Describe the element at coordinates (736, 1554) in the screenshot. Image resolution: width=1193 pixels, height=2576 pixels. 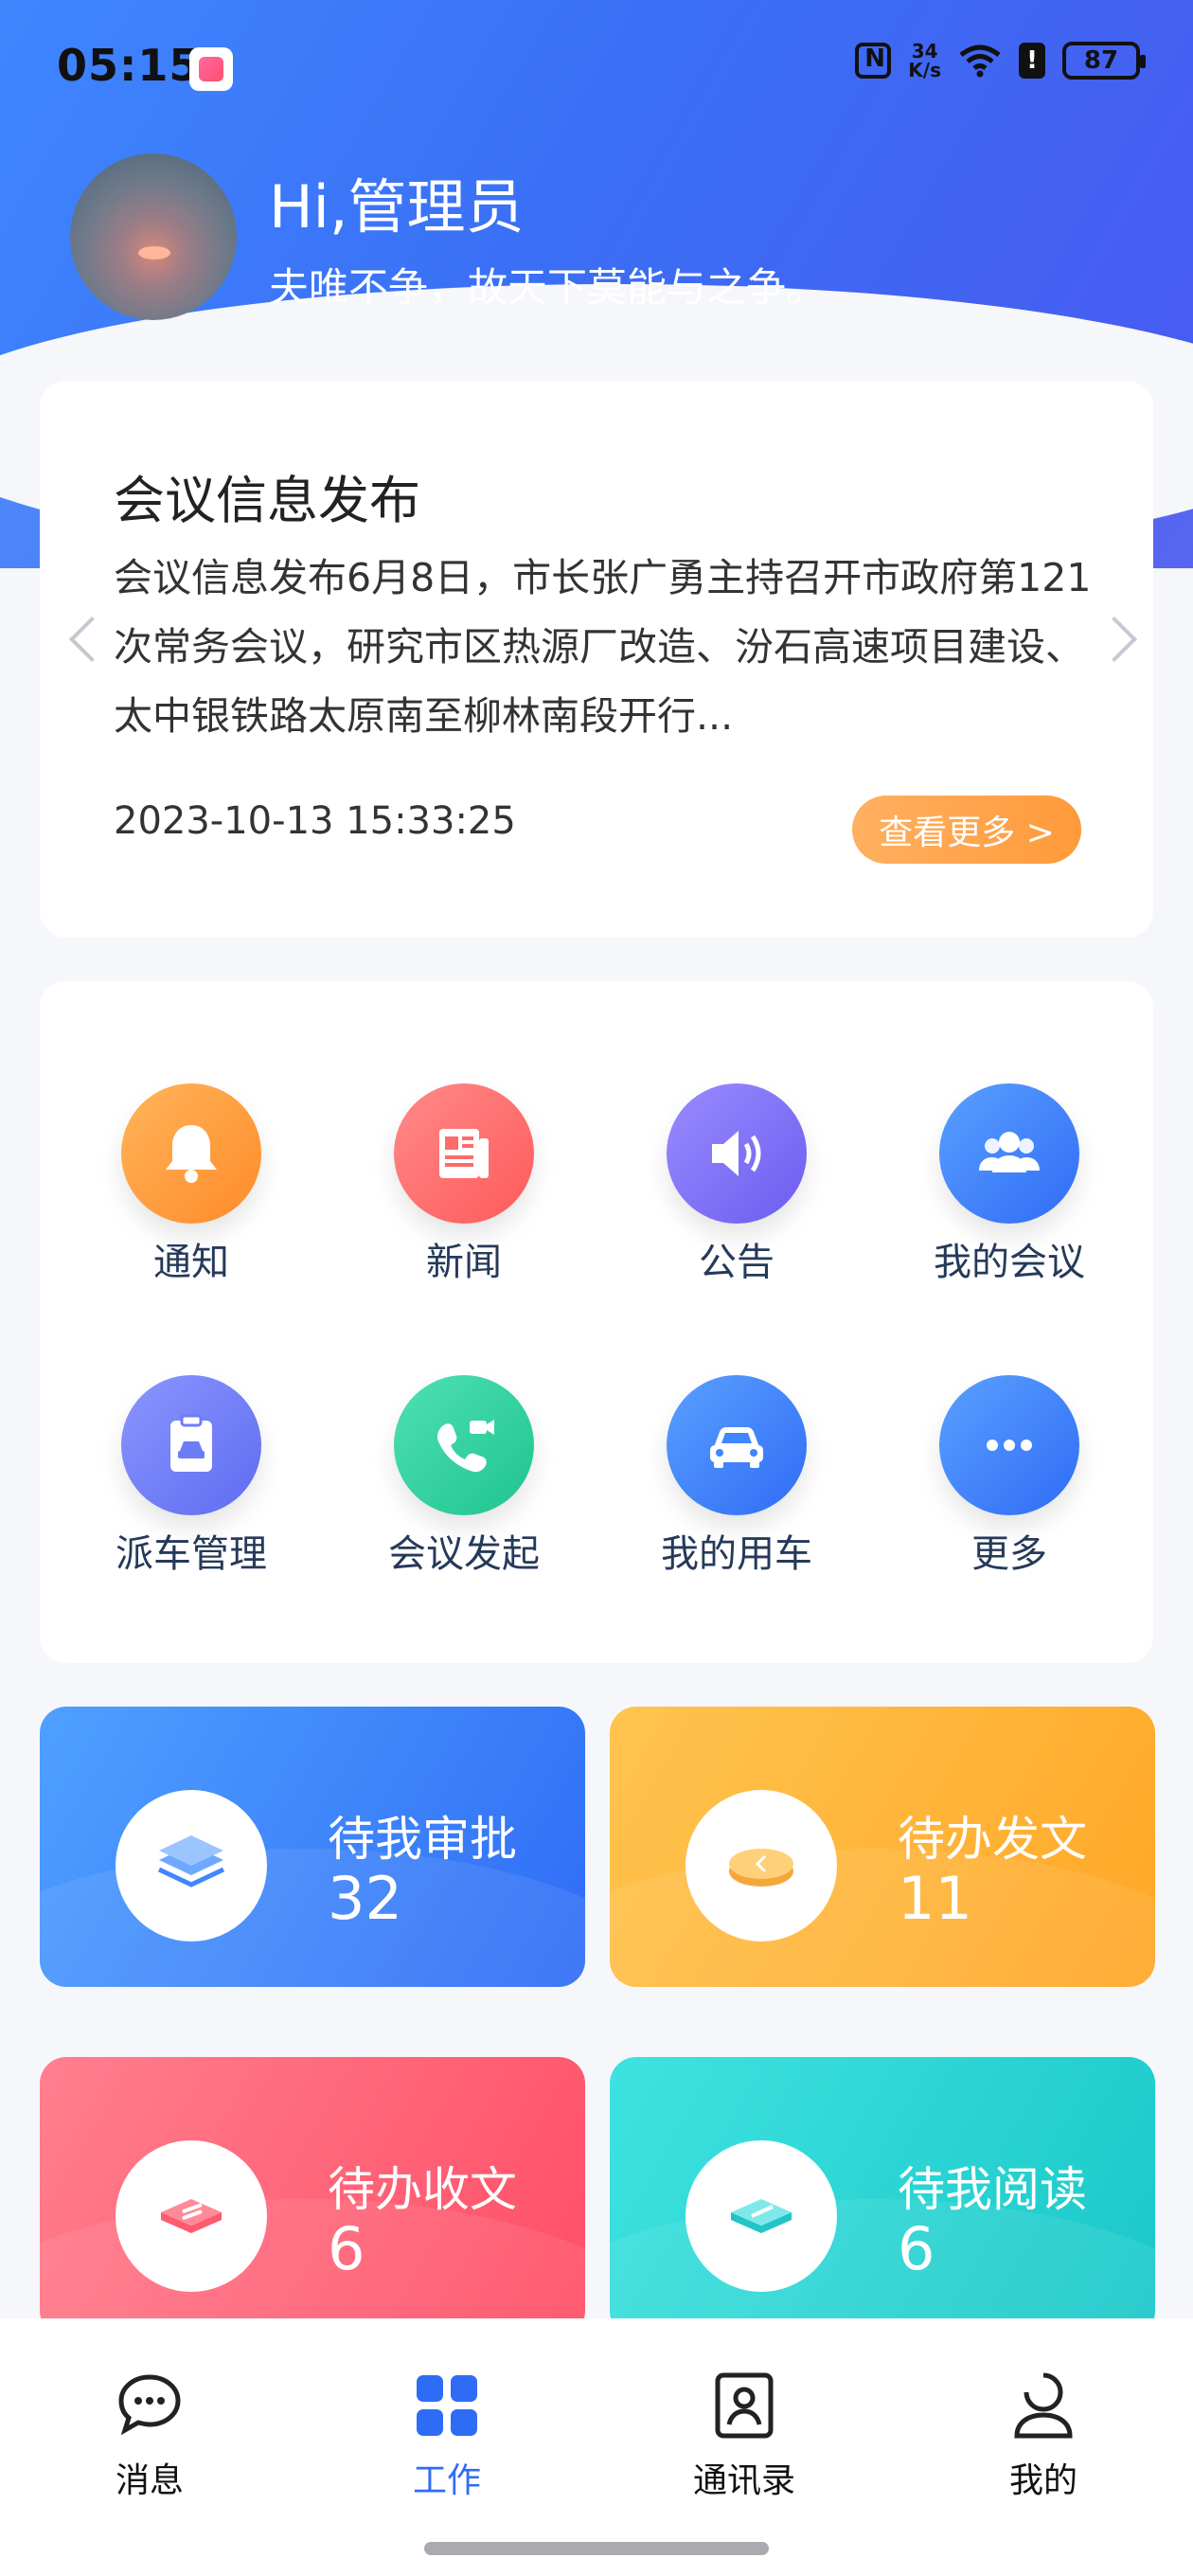
I see `menu-label: 我的用车` at that location.